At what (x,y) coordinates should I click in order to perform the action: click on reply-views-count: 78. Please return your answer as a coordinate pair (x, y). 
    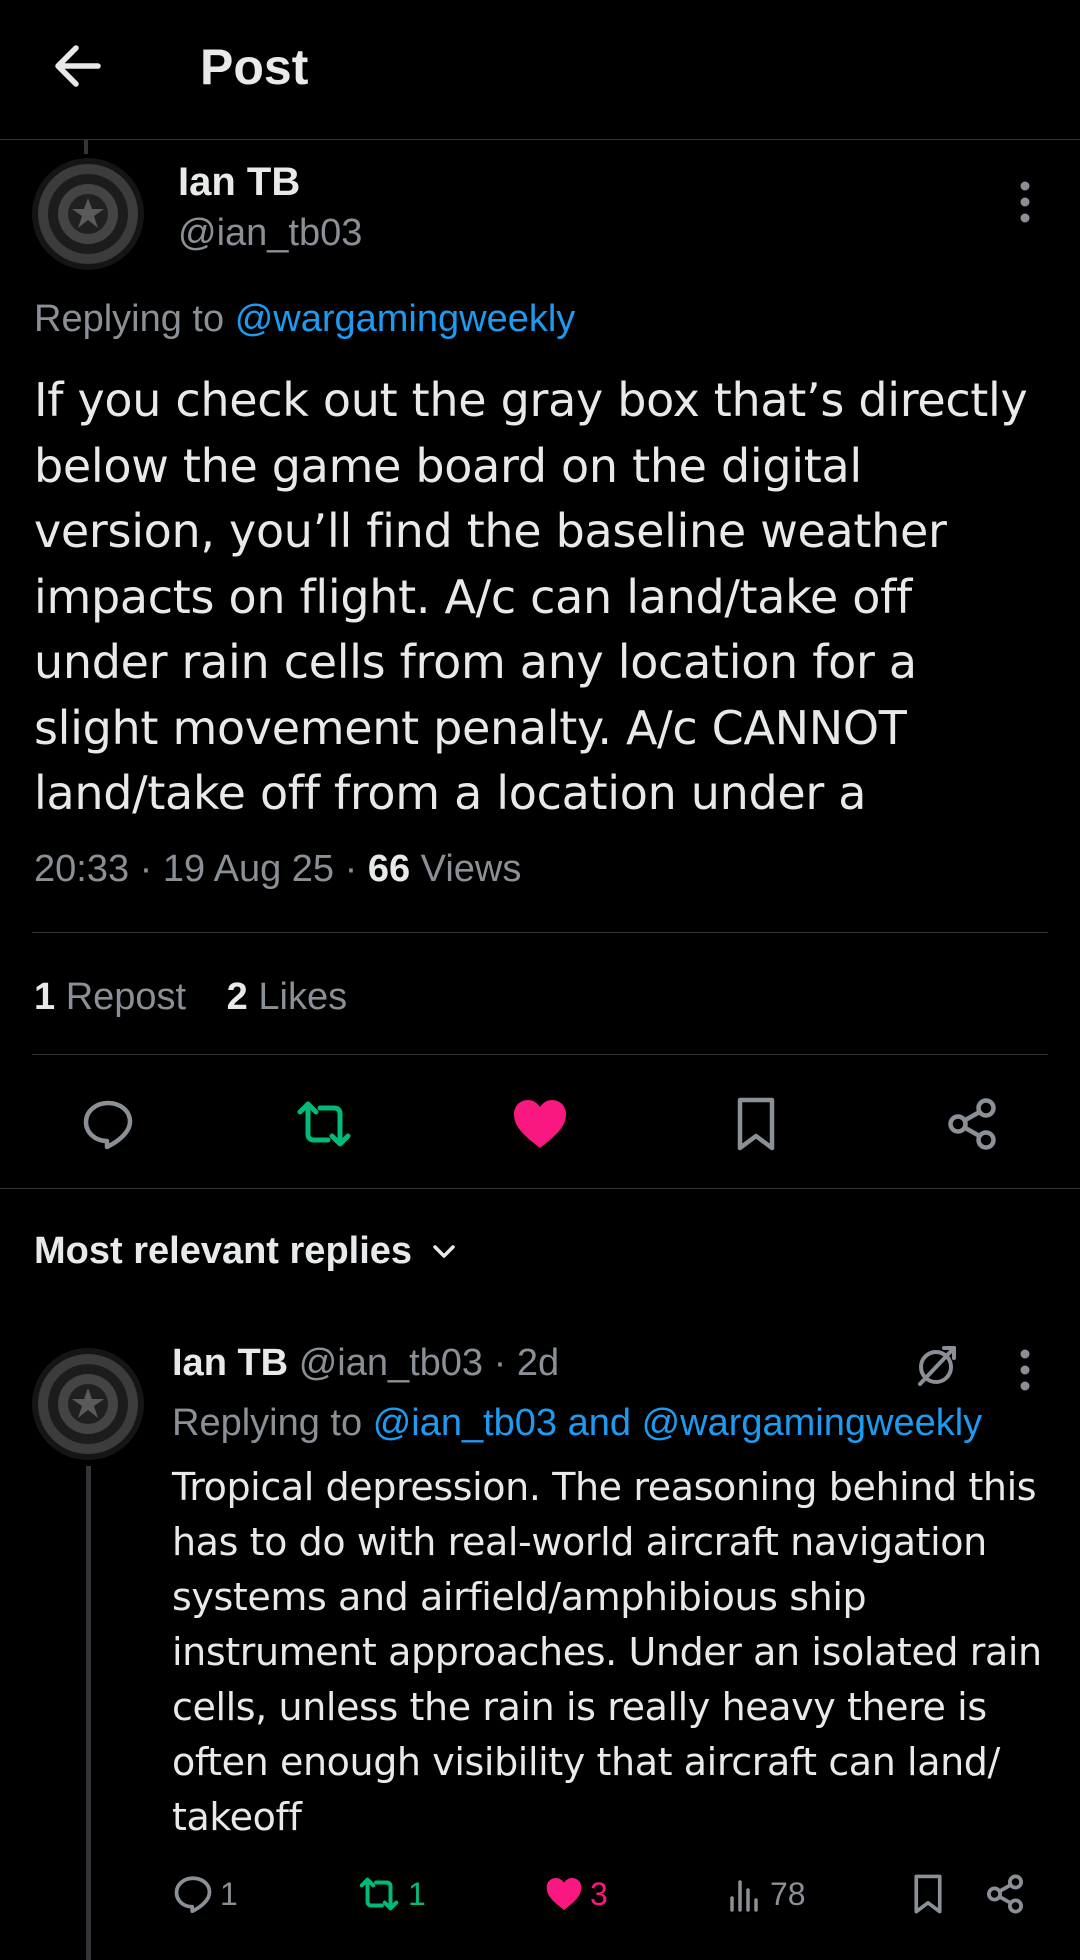
    Looking at the image, I should click on (788, 1893).